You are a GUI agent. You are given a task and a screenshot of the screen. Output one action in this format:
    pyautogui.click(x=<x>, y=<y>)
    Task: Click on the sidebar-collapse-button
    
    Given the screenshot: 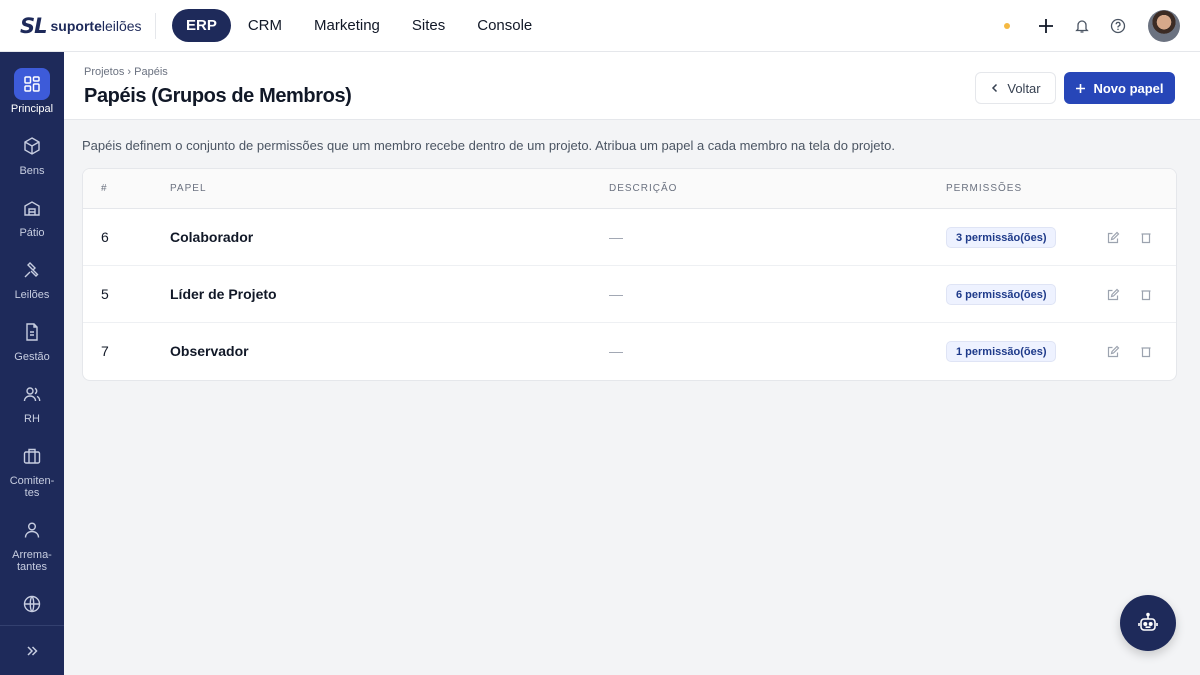 What is the action you would take?
    pyautogui.click(x=32, y=650)
    